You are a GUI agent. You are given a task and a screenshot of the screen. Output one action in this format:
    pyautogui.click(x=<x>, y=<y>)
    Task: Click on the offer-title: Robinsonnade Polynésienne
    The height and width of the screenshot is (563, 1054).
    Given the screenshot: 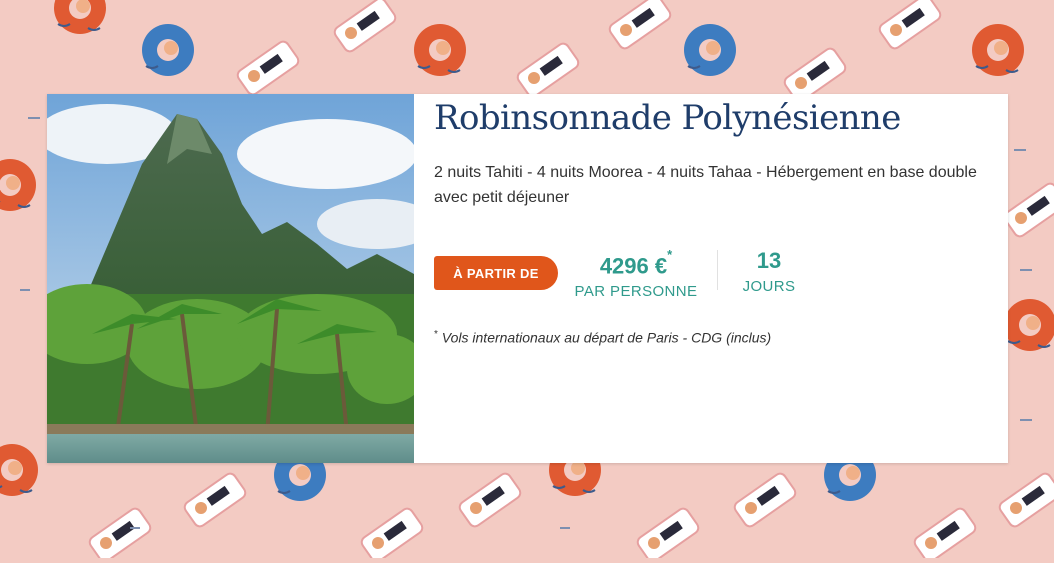 What is the action you would take?
    pyautogui.click(x=667, y=118)
    